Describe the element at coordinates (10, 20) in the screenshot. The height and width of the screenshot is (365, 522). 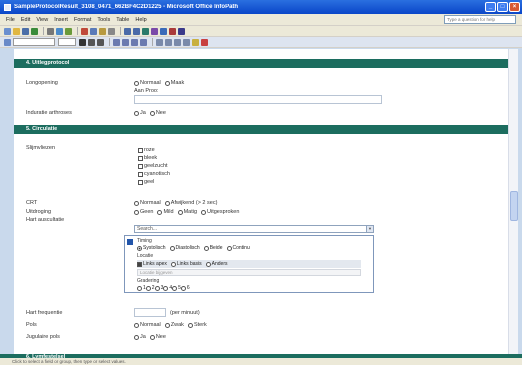
I see `menu-file: File` at that location.